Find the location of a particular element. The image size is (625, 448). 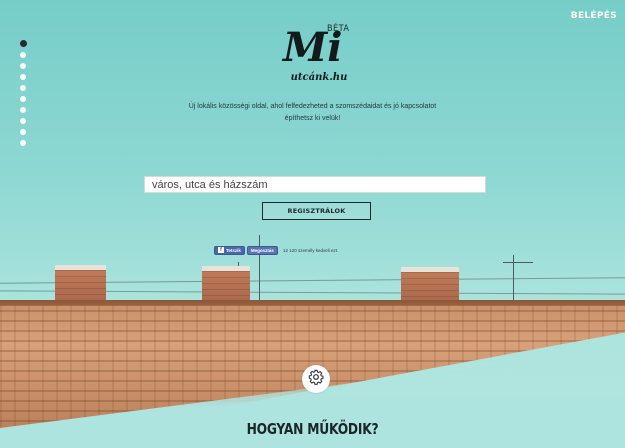

how-it-works-heading: HOGYAN MŰKÖDIK? is located at coordinates (312, 429).